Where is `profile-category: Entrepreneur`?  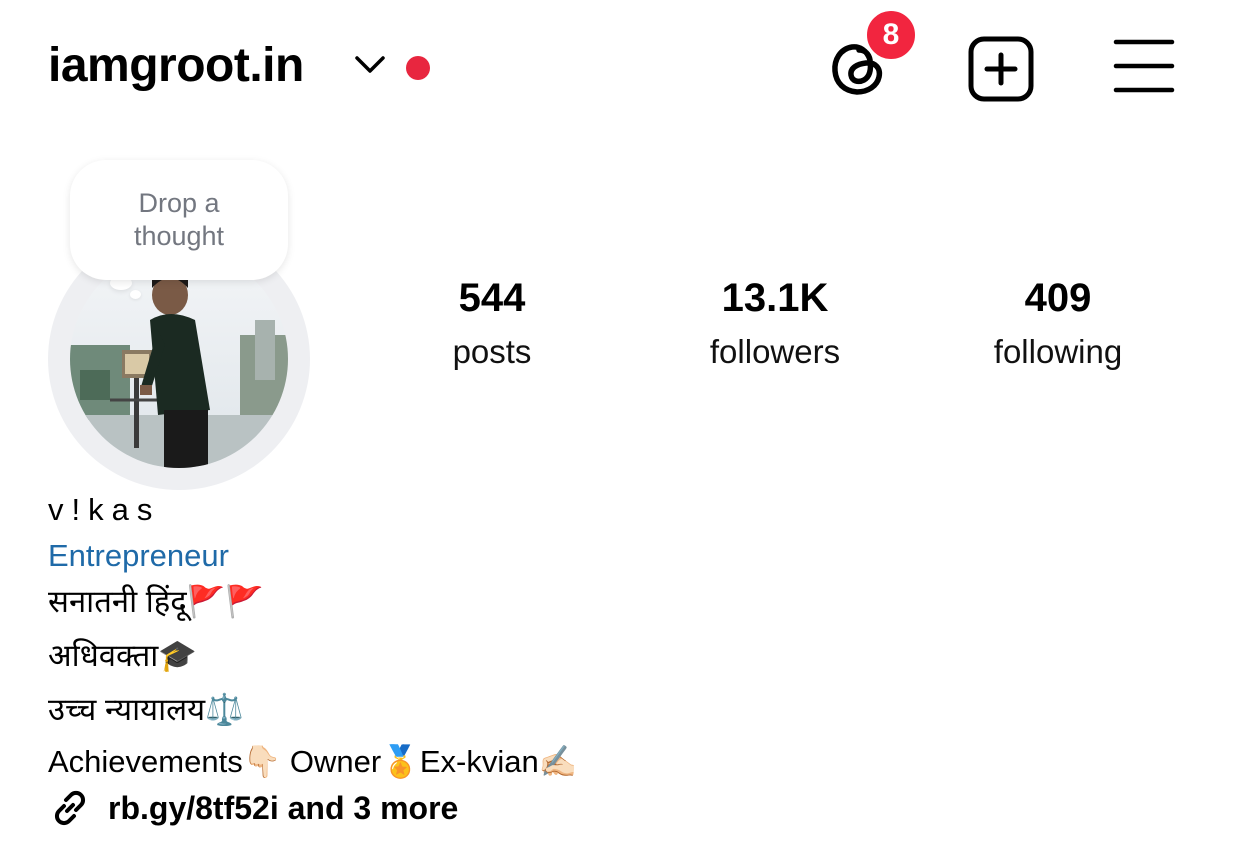 profile-category: Entrepreneur is located at coordinates (138, 555).